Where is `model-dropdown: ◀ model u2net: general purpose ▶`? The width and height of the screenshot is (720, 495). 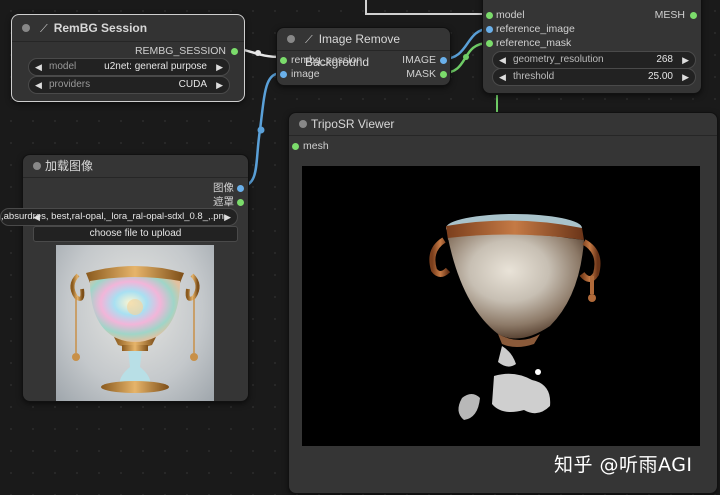 model-dropdown: ◀ model u2net: general purpose ▶ is located at coordinates (129, 67).